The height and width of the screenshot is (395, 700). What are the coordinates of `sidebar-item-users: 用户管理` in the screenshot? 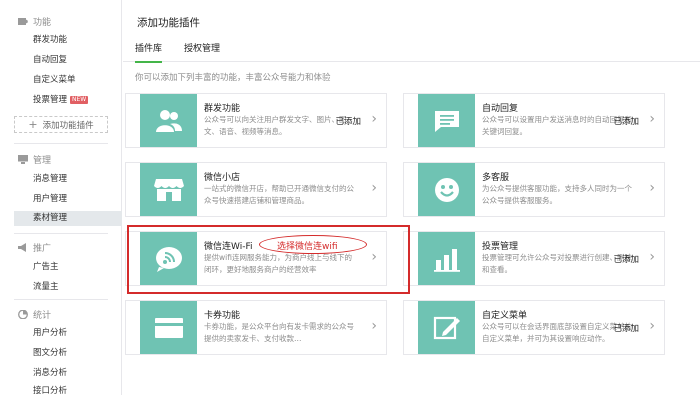 It's located at (50, 199).